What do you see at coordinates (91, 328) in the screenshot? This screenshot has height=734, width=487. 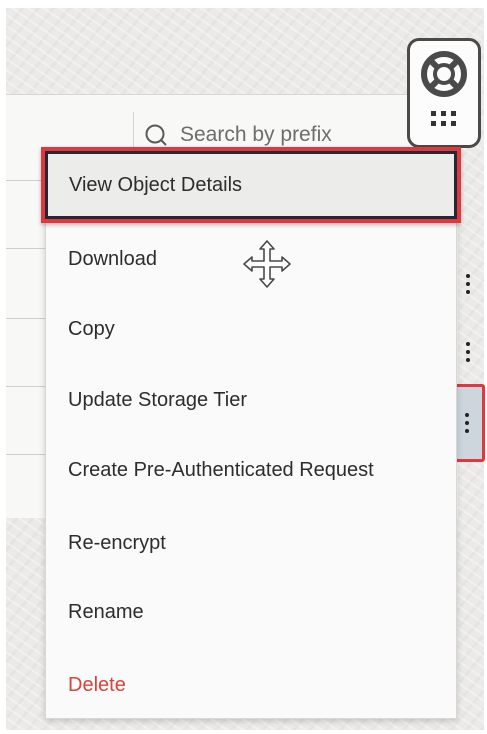 I see `menu-item-label: Copy` at bounding box center [91, 328].